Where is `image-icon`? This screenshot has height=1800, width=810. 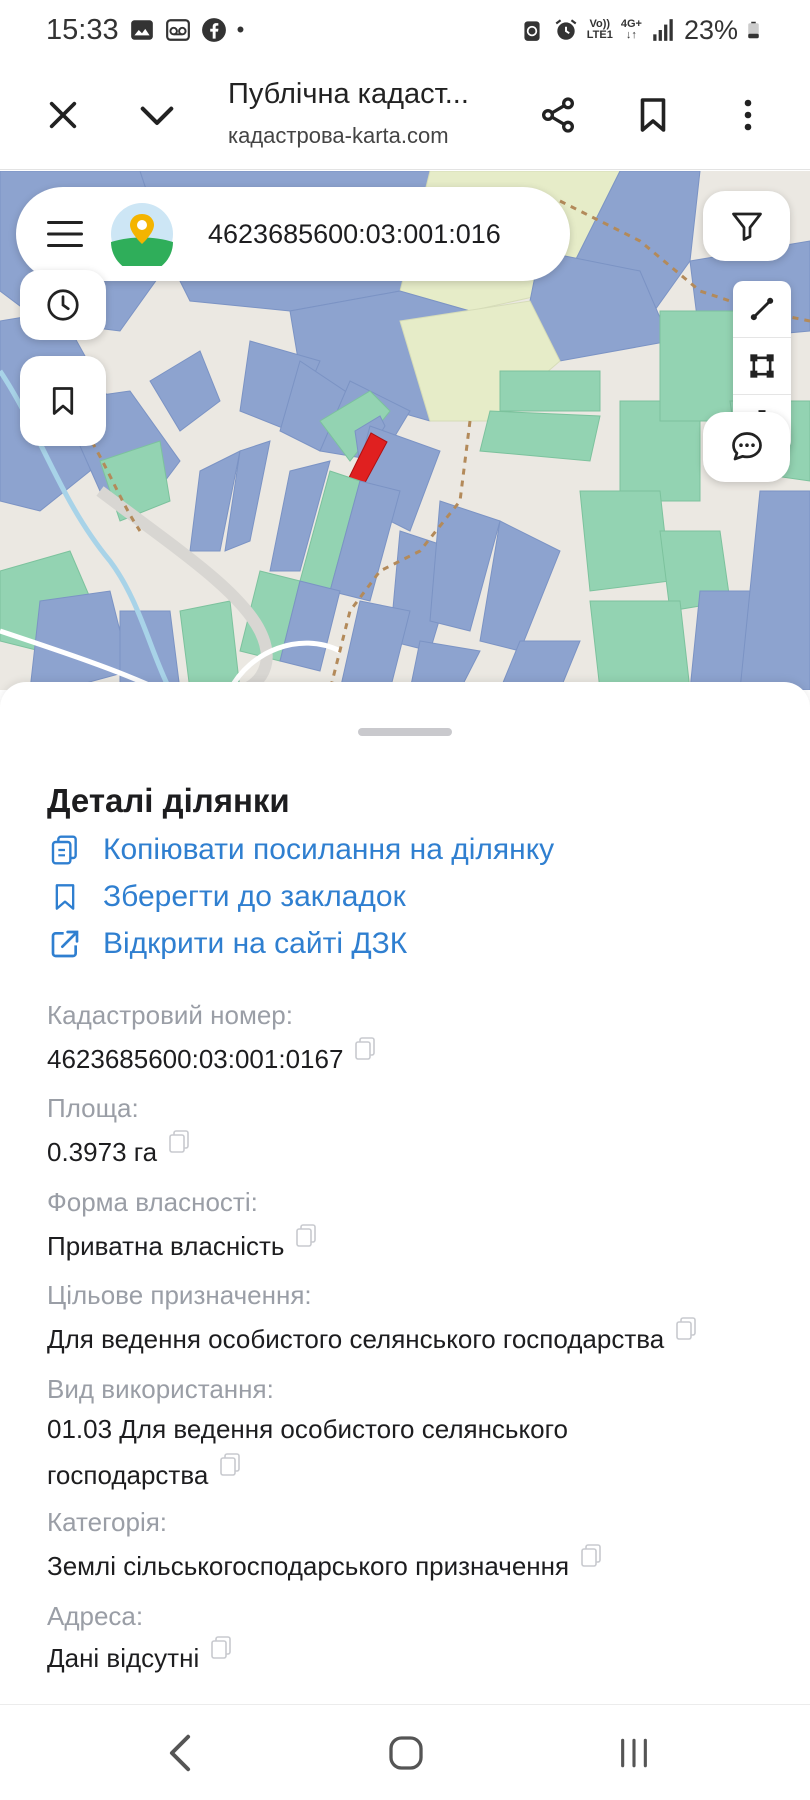
image-icon is located at coordinates (141, 30).